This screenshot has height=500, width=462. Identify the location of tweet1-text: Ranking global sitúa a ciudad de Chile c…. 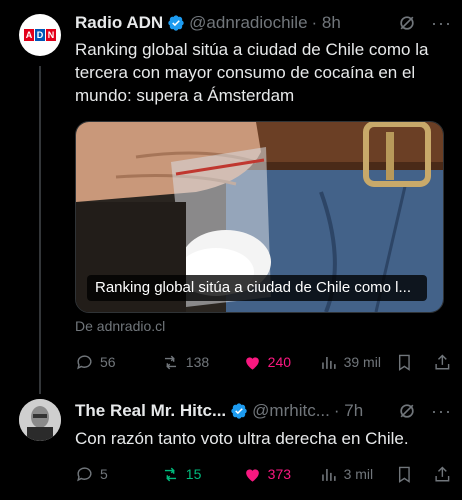
(252, 72).